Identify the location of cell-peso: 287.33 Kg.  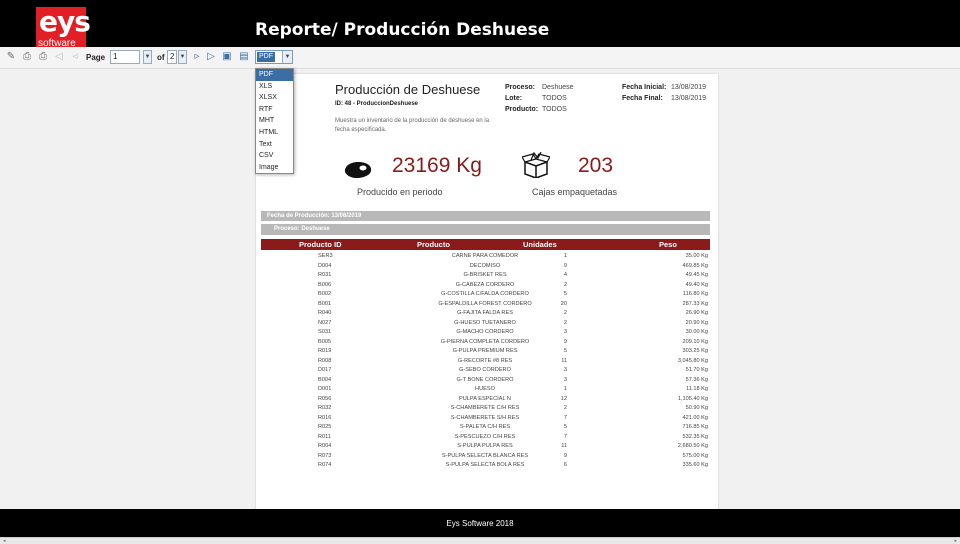
(695, 303).